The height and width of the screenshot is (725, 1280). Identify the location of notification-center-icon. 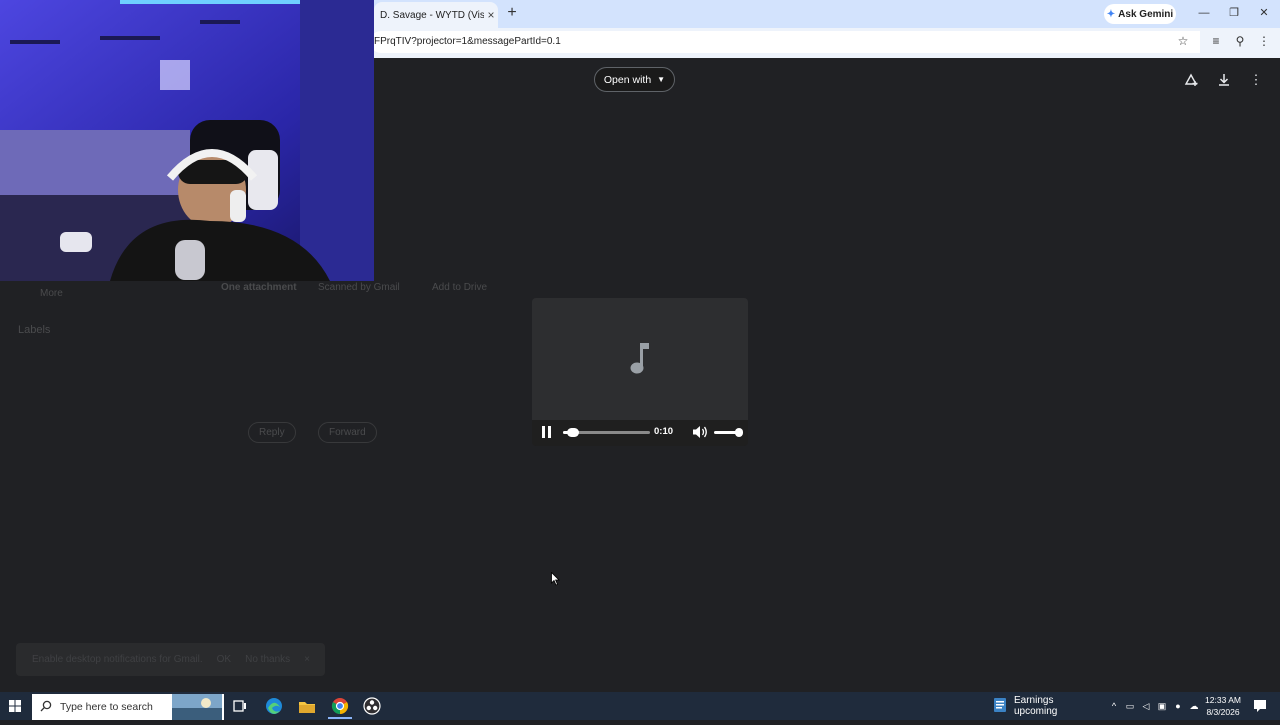
(1260, 706).